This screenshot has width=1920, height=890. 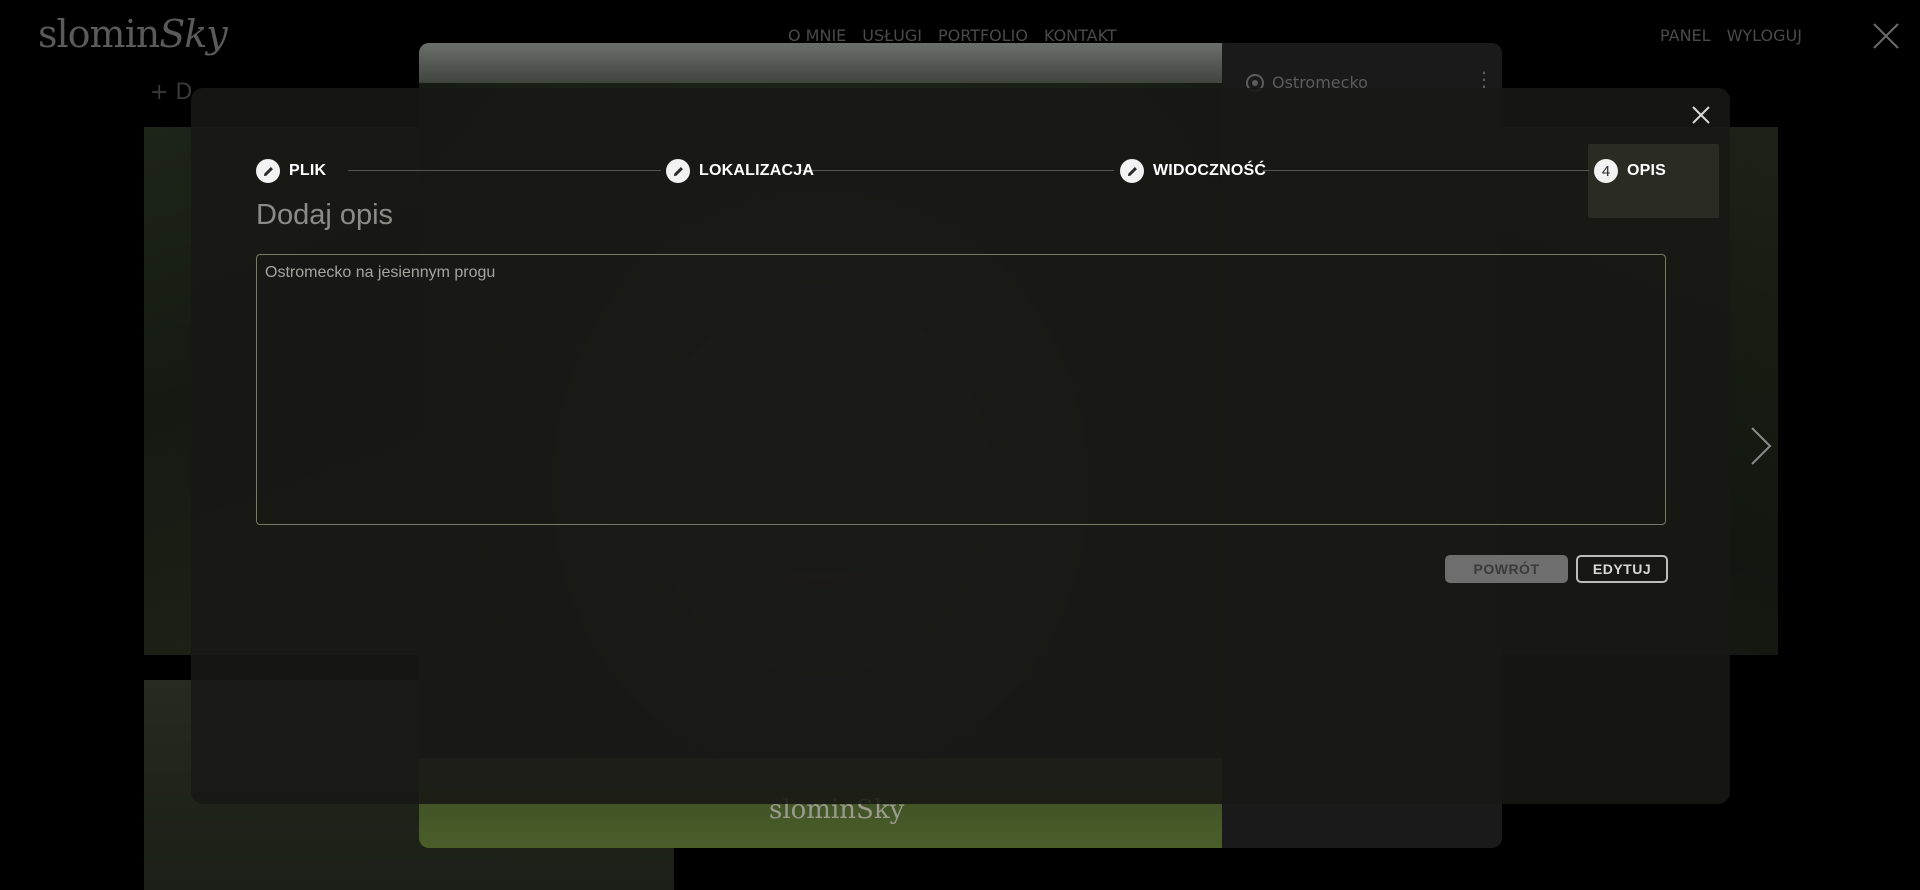 I want to click on edit-button: EDYTUJ, so click(x=1622, y=569).